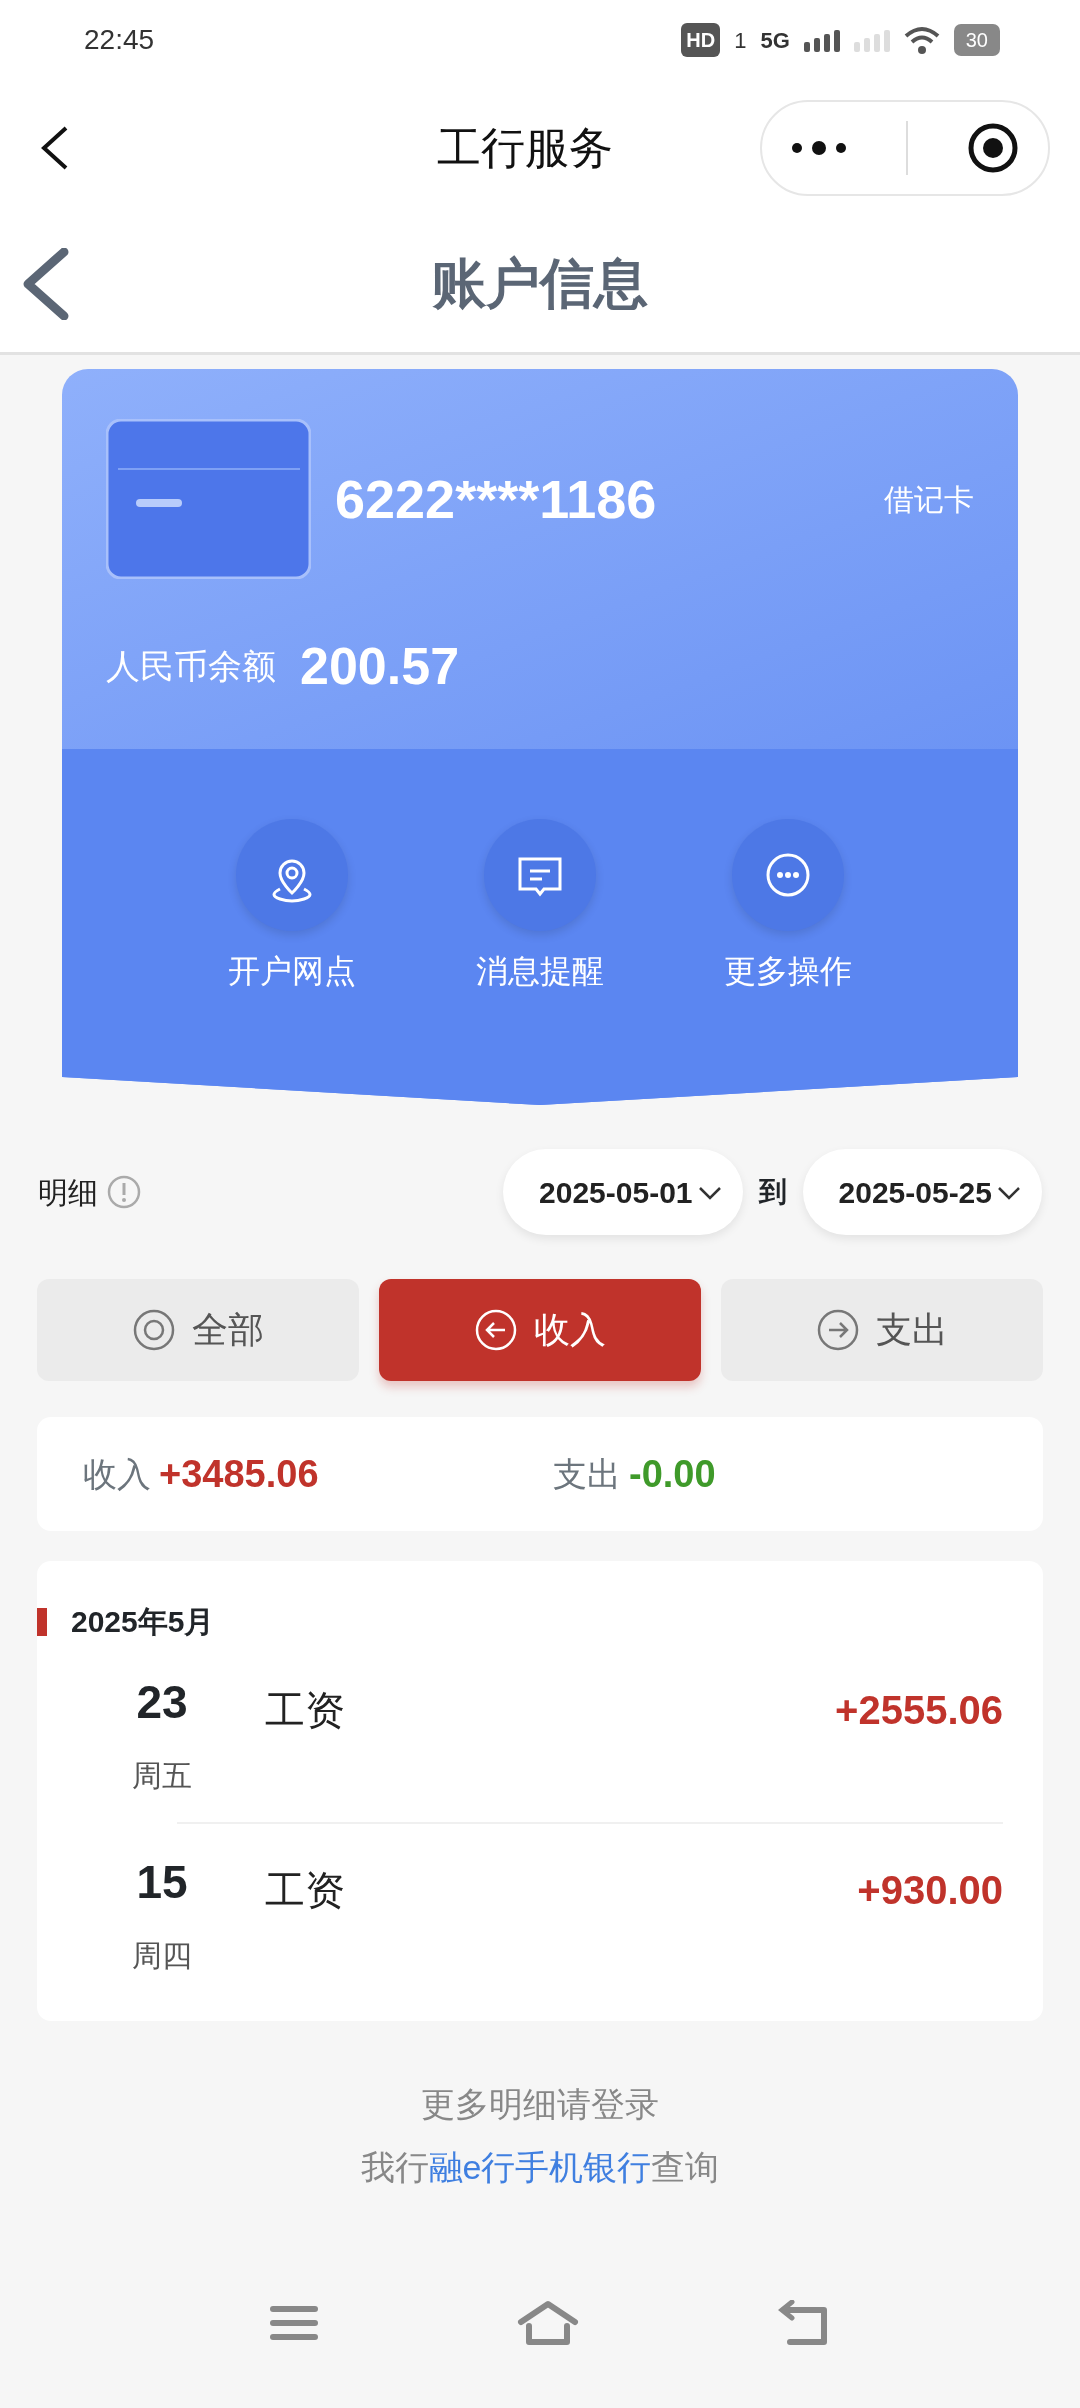  Describe the element at coordinates (68, 1192) in the screenshot. I see `details-label: 明细` at that location.